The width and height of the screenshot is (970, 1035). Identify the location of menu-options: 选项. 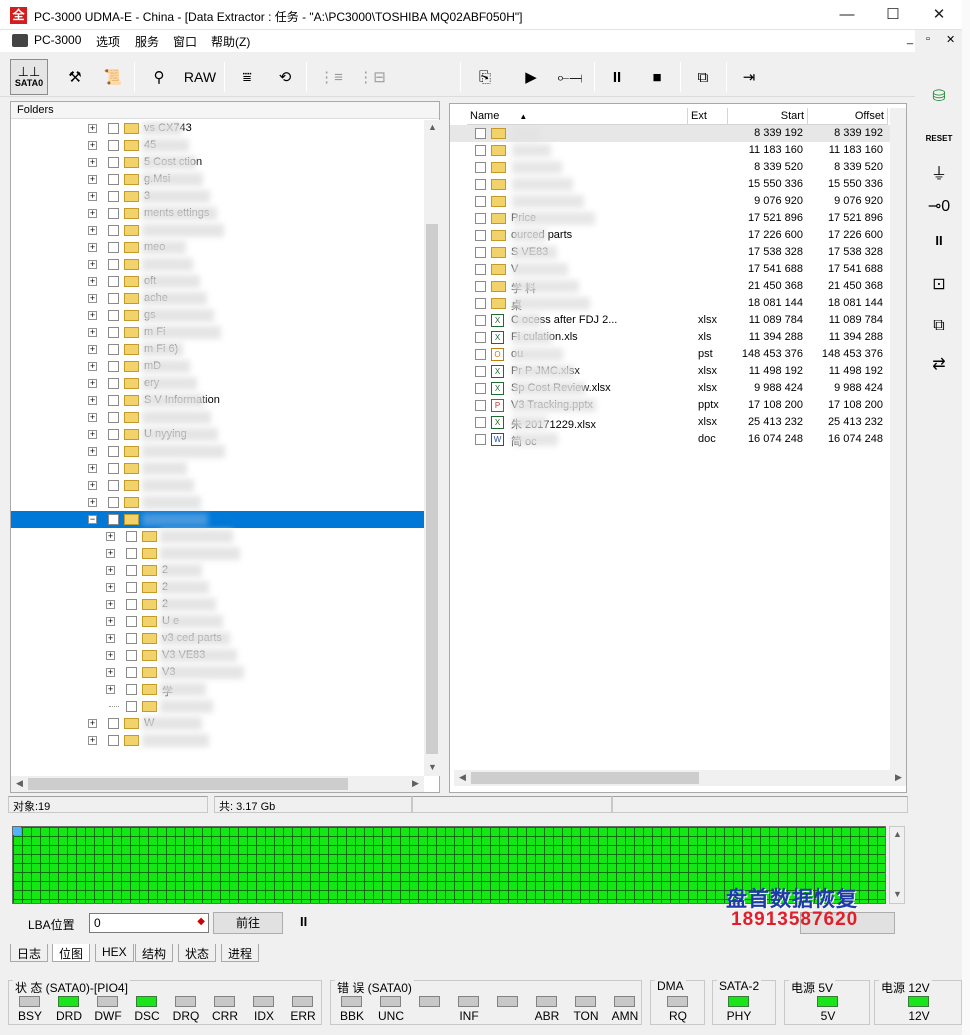
(108, 41).